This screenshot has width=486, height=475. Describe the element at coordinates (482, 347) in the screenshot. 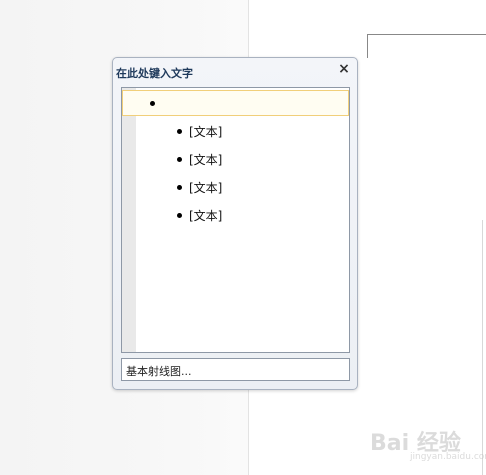

I see `page-edge-line` at that location.